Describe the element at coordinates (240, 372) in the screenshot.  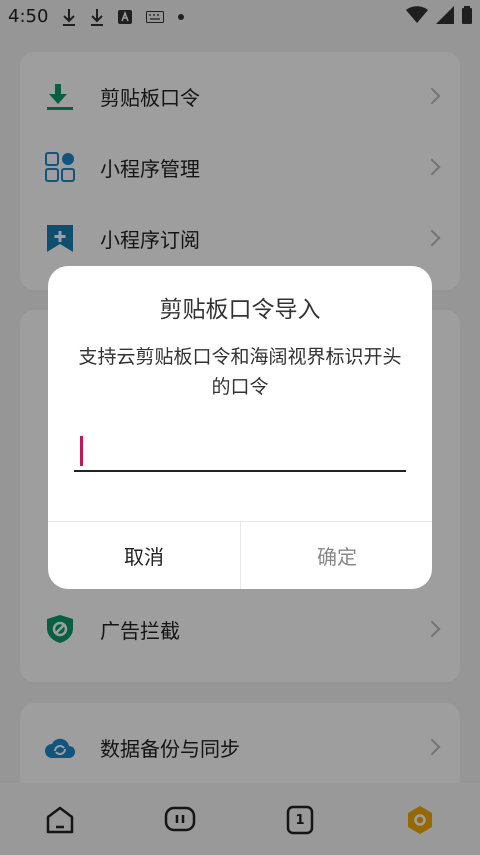
I see `dialog-message: 支持云剪贴板口令和海阔视界标识开头的口令` at that location.